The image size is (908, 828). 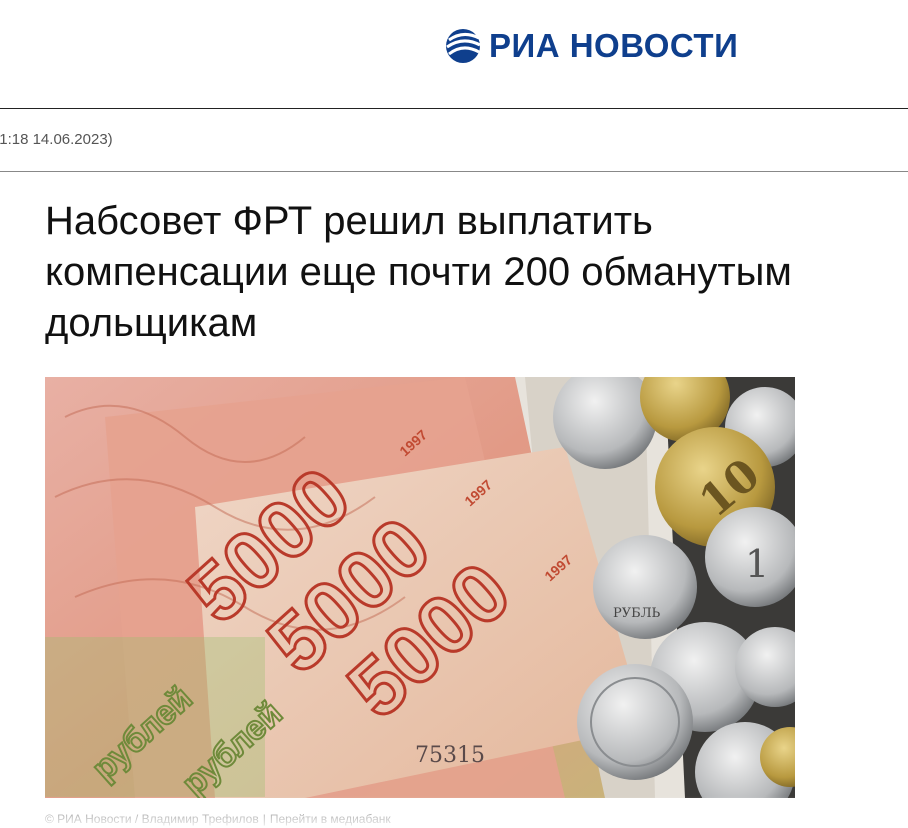 I want to click on site-header: РИА НОВОСТИ, so click(x=454, y=54).